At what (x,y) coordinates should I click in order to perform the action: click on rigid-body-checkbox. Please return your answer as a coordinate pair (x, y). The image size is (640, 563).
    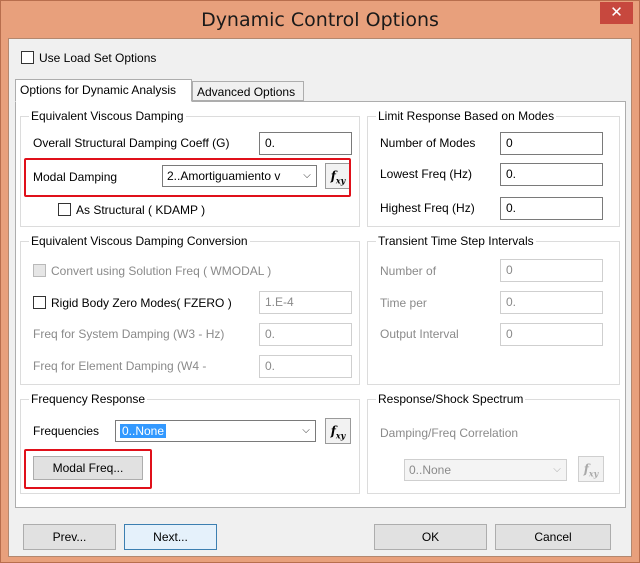
    Looking at the image, I should click on (39, 302).